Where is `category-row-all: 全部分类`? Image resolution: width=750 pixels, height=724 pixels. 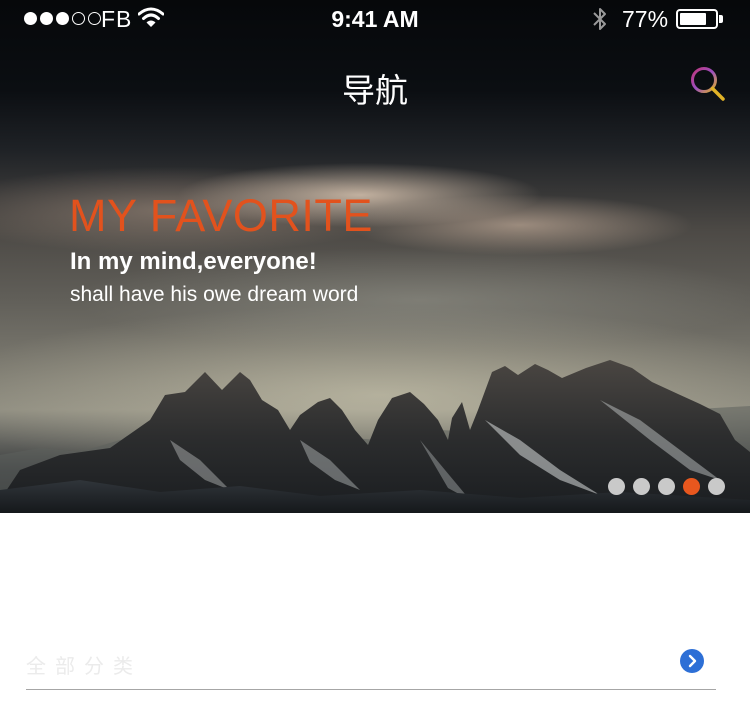 category-row-all: 全部分类 is located at coordinates (371, 665).